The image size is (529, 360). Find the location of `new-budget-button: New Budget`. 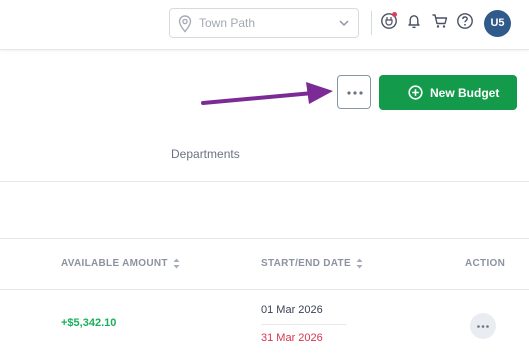

new-budget-button: New Budget is located at coordinates (448, 92).